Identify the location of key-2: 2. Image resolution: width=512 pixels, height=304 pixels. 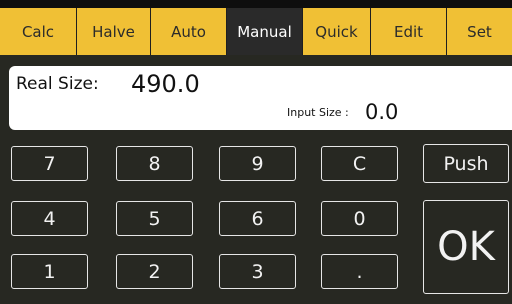
(154, 271).